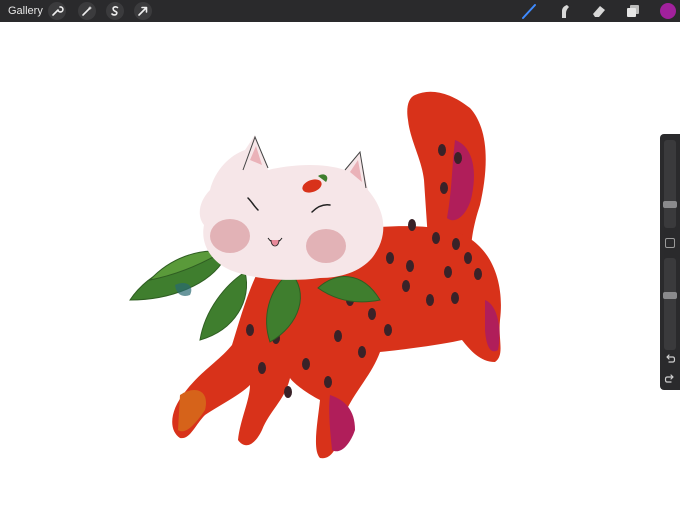 The image size is (680, 509). I want to click on undo-icon, so click(670, 359).